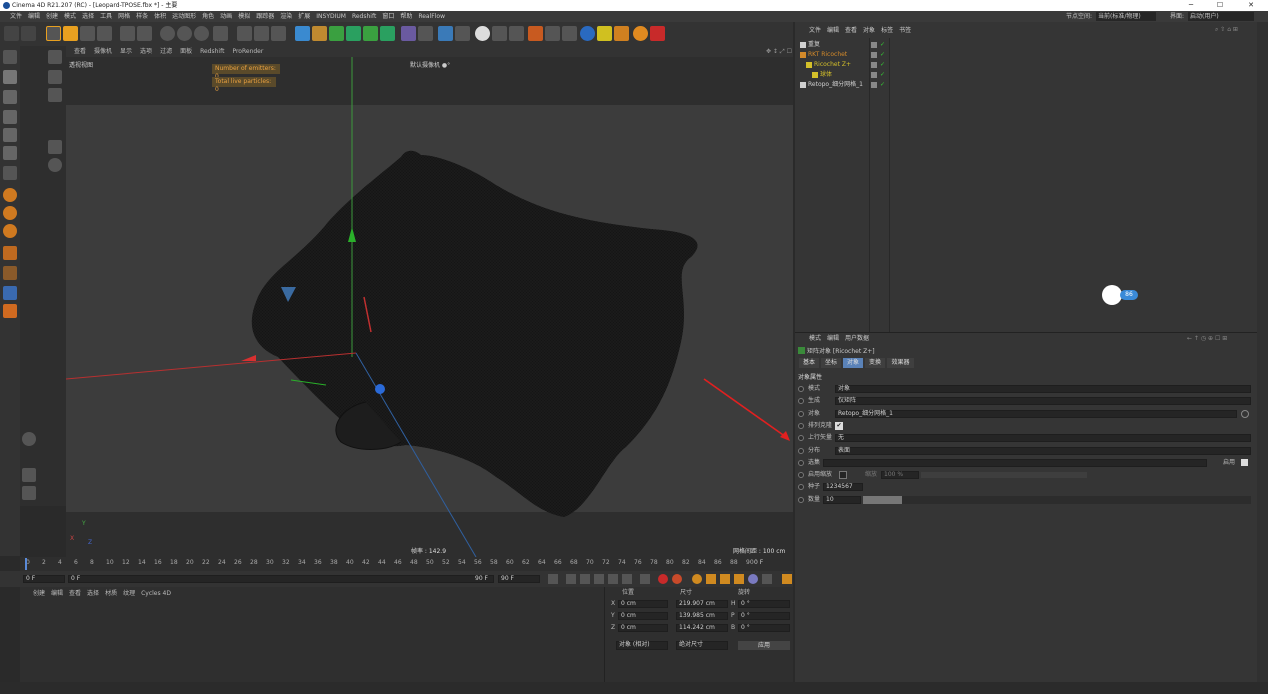 The image size is (1268, 694). What do you see at coordinates (599, 579) in the screenshot?
I see `play-icon` at bounding box center [599, 579].